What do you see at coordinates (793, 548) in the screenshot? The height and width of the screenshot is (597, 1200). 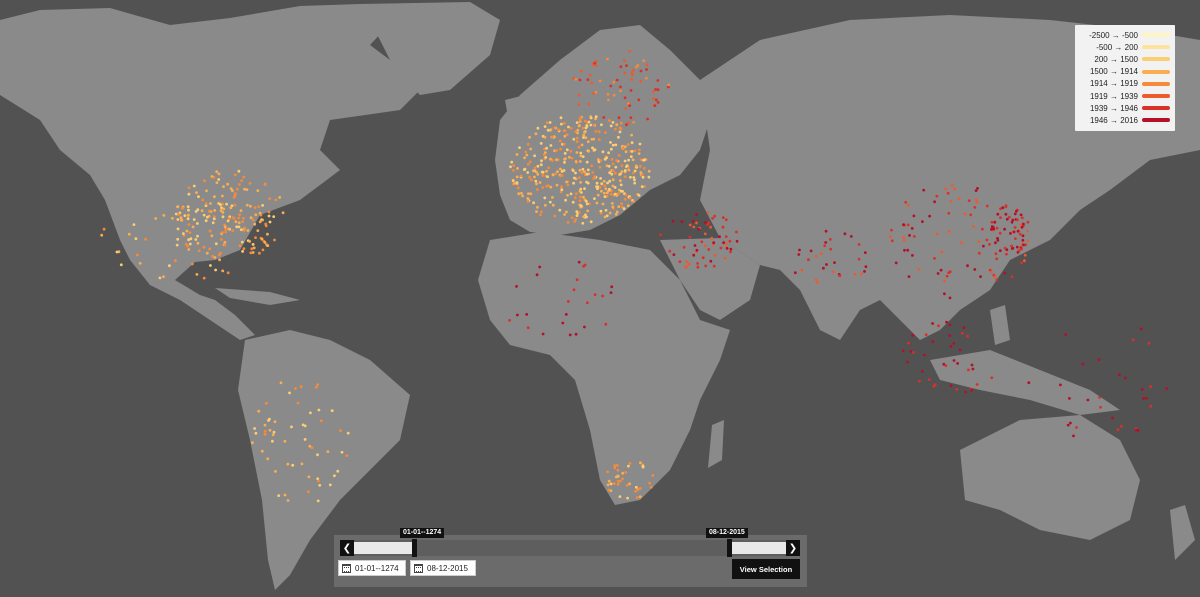 I see `chevron-right-icon: ❯` at bounding box center [793, 548].